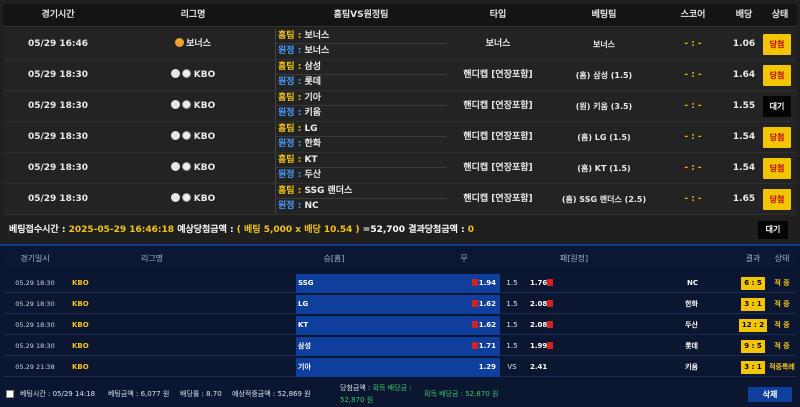  What do you see at coordinates (472, 367) in the screenshot?
I see `home-odds: 1.29` at bounding box center [472, 367].